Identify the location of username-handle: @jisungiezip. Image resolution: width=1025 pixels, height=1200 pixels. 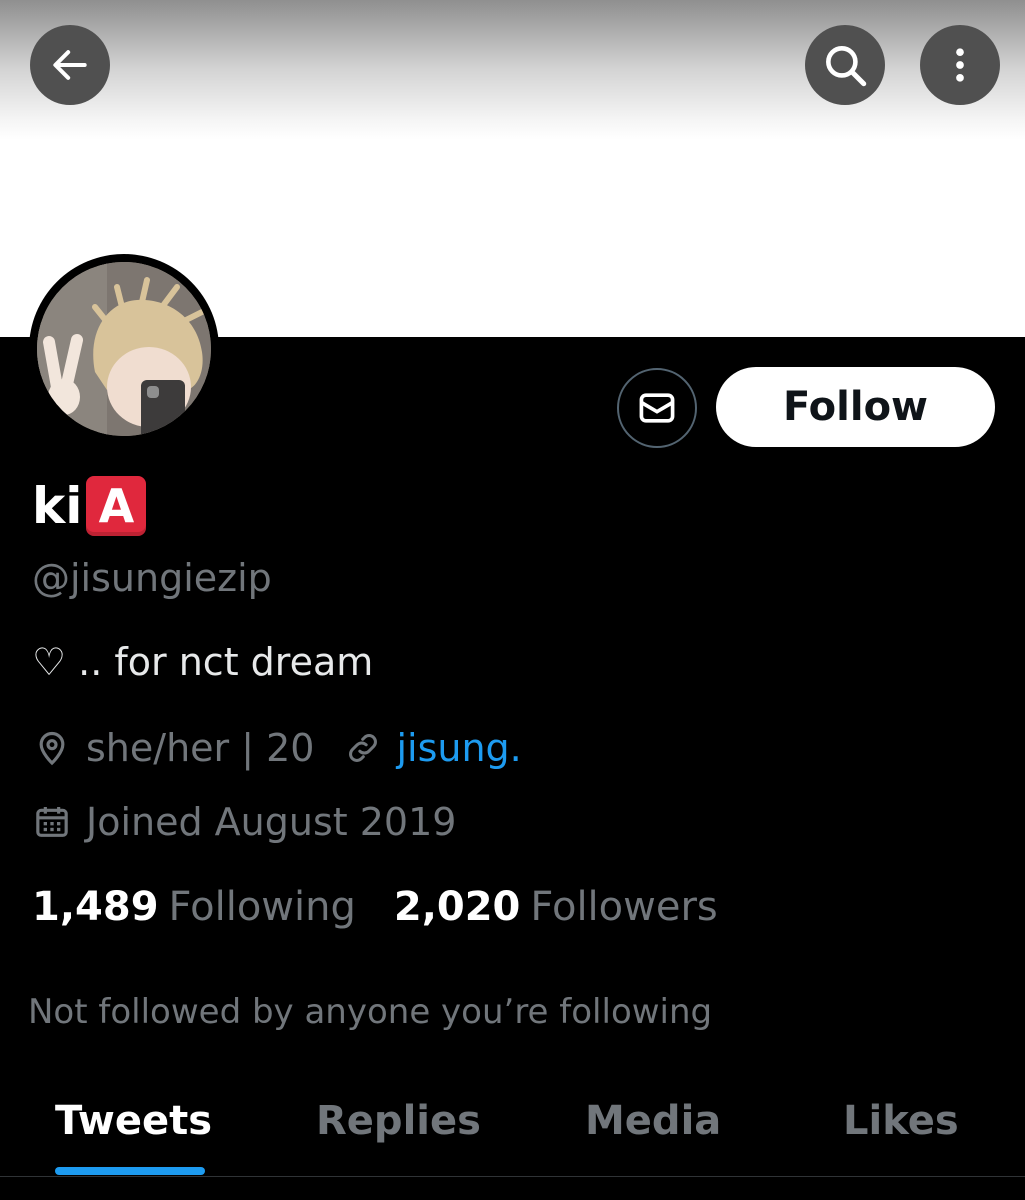
(152, 578).